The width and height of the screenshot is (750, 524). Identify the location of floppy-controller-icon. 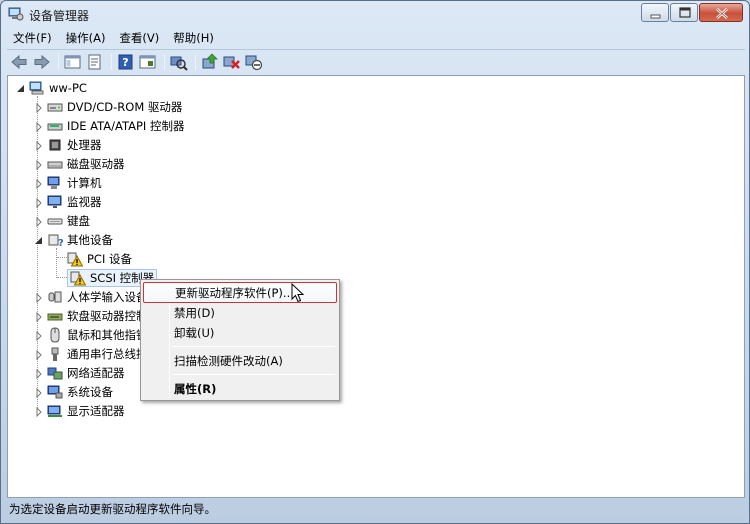
(55, 316).